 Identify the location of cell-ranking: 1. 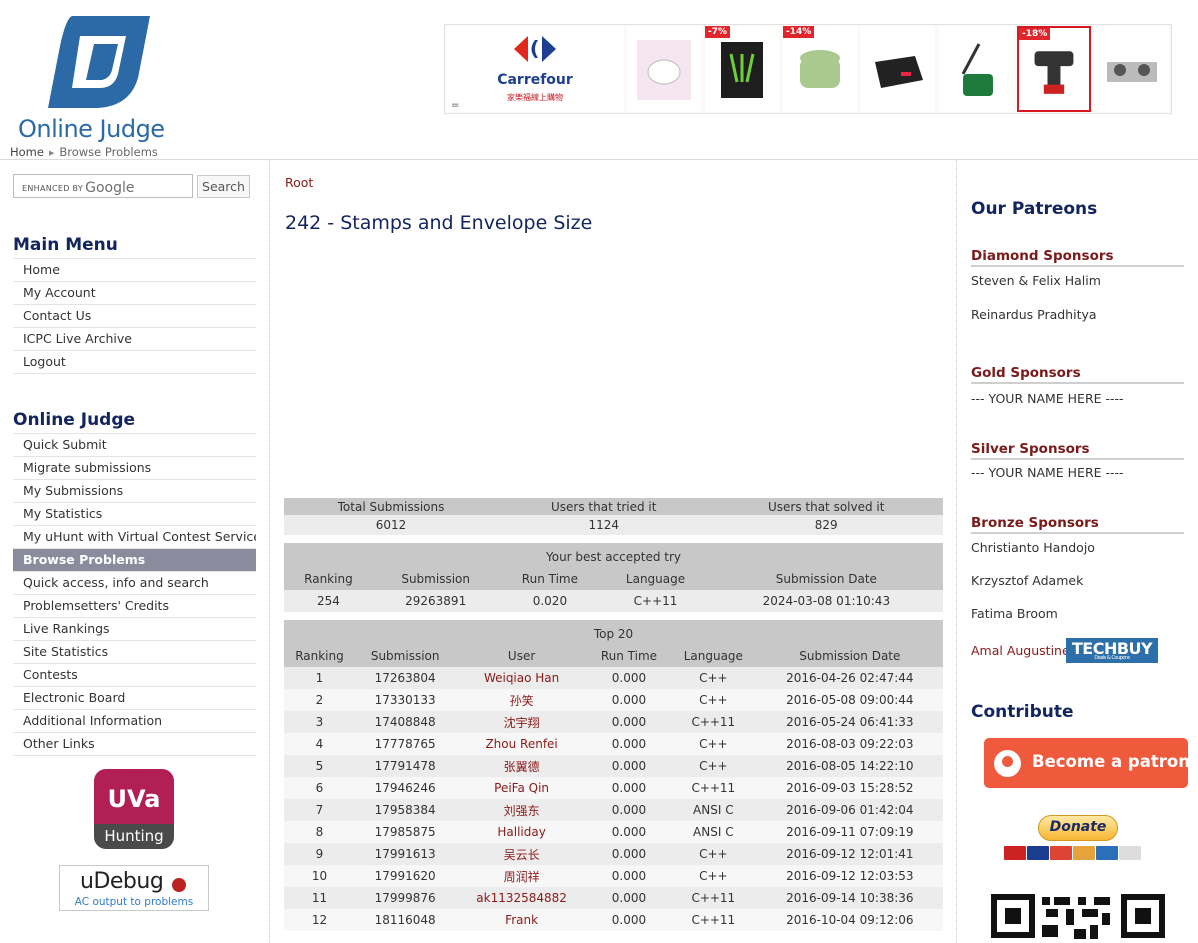
(319, 678).